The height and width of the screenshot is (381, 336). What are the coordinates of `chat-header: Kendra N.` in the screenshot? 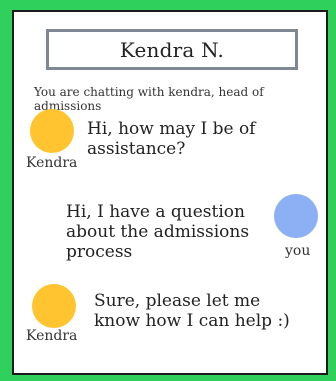 It's located at (172, 49).